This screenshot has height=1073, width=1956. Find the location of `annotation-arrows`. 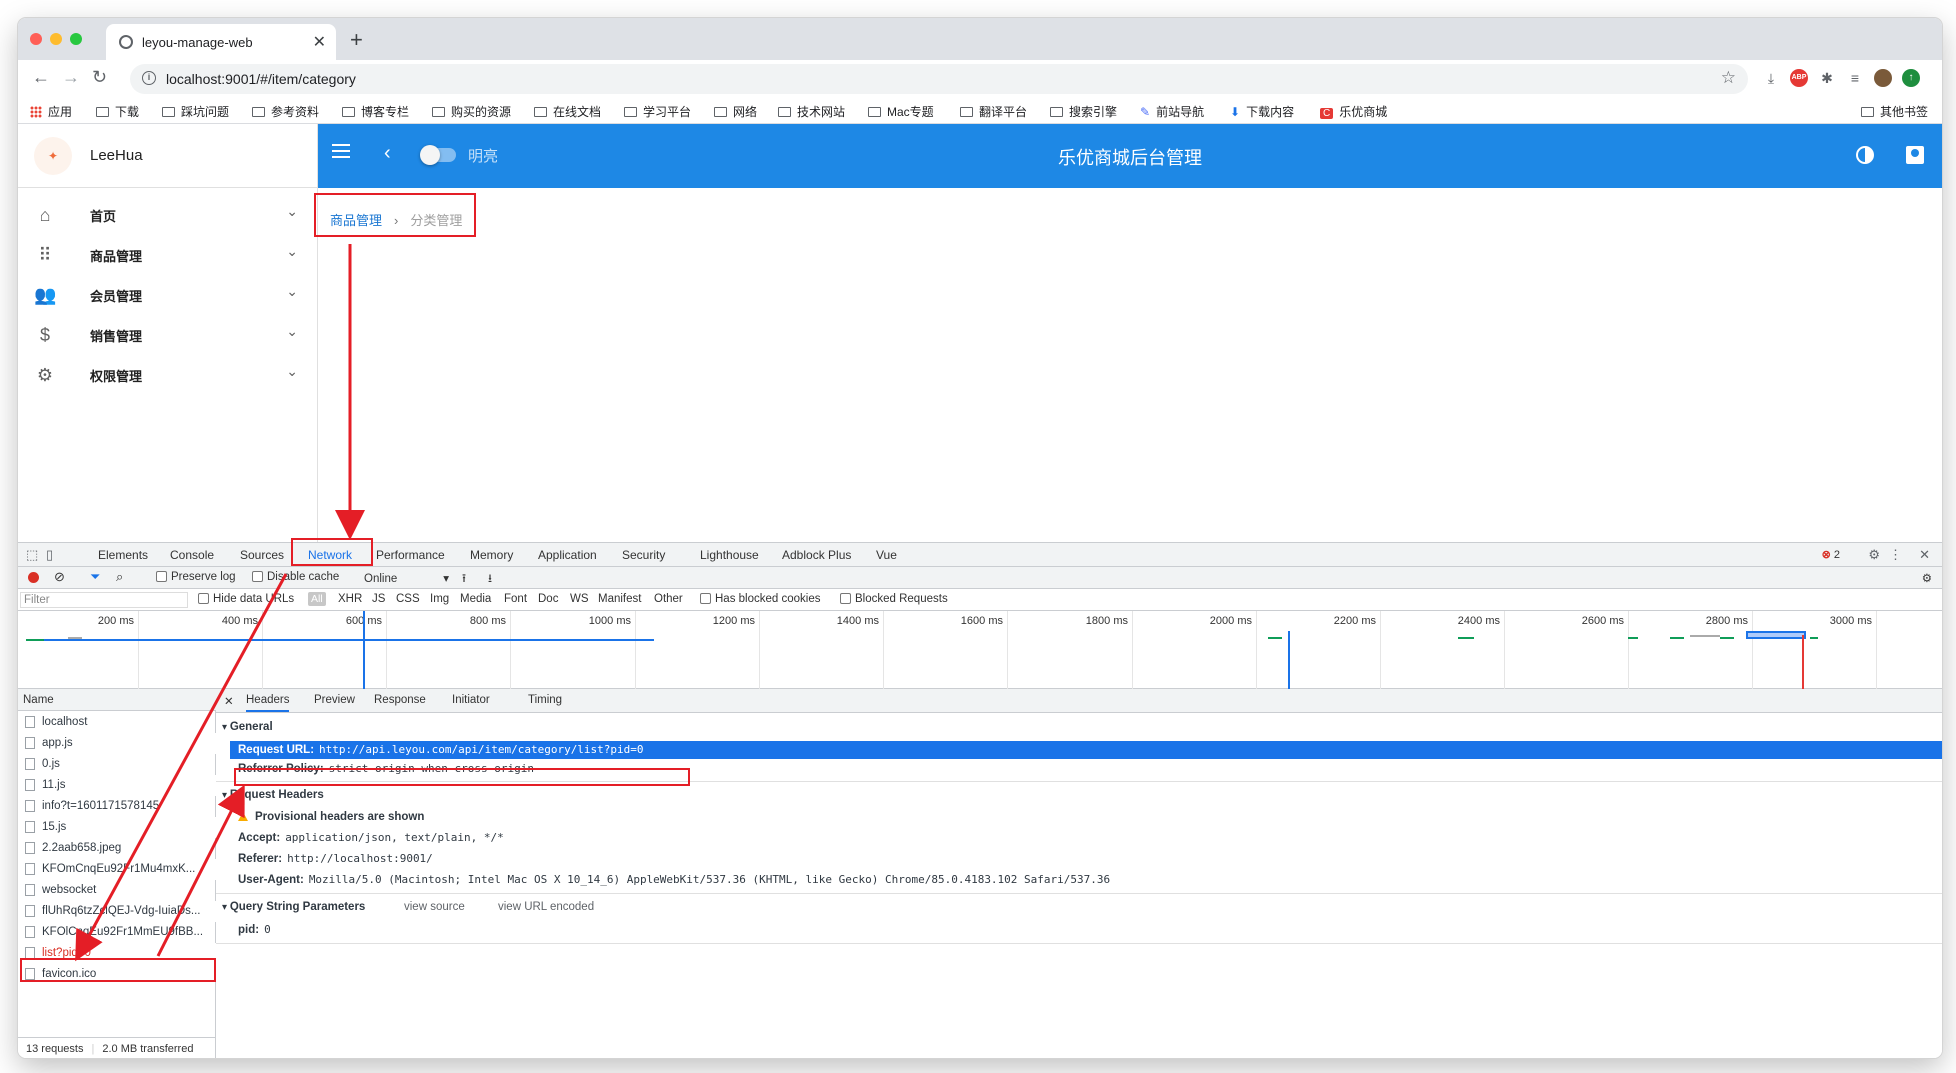

annotation-arrows is located at coordinates (220, 603).